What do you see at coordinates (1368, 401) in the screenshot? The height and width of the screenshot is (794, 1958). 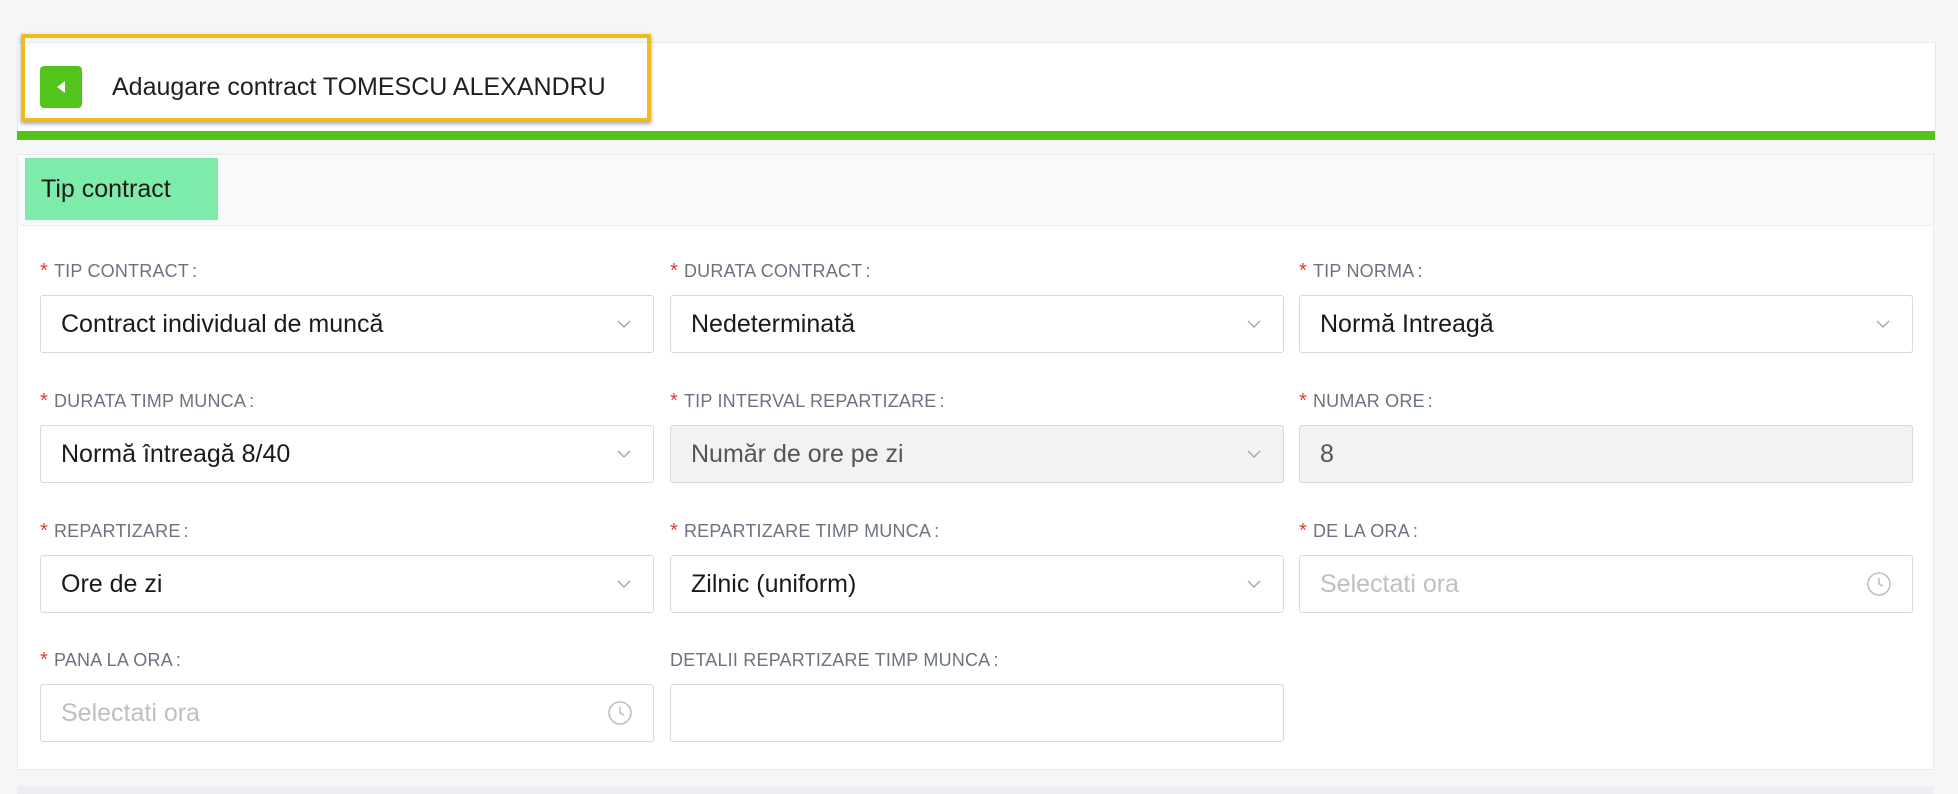 I see `field-label: NUMAR ORE` at bounding box center [1368, 401].